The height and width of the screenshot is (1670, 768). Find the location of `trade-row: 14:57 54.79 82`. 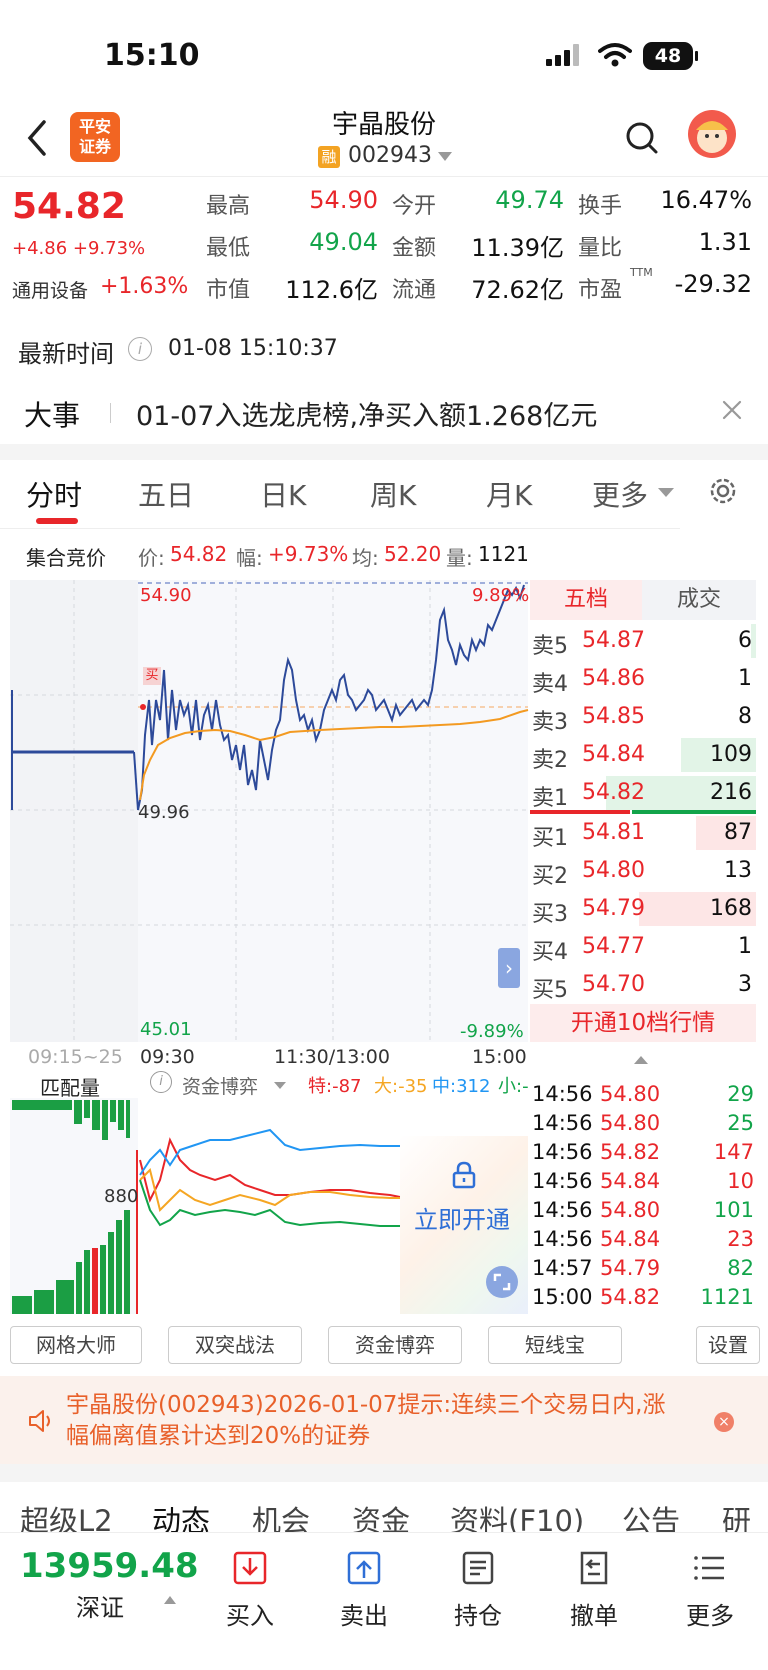

trade-row: 14:57 54.79 82 is located at coordinates (643, 1270).